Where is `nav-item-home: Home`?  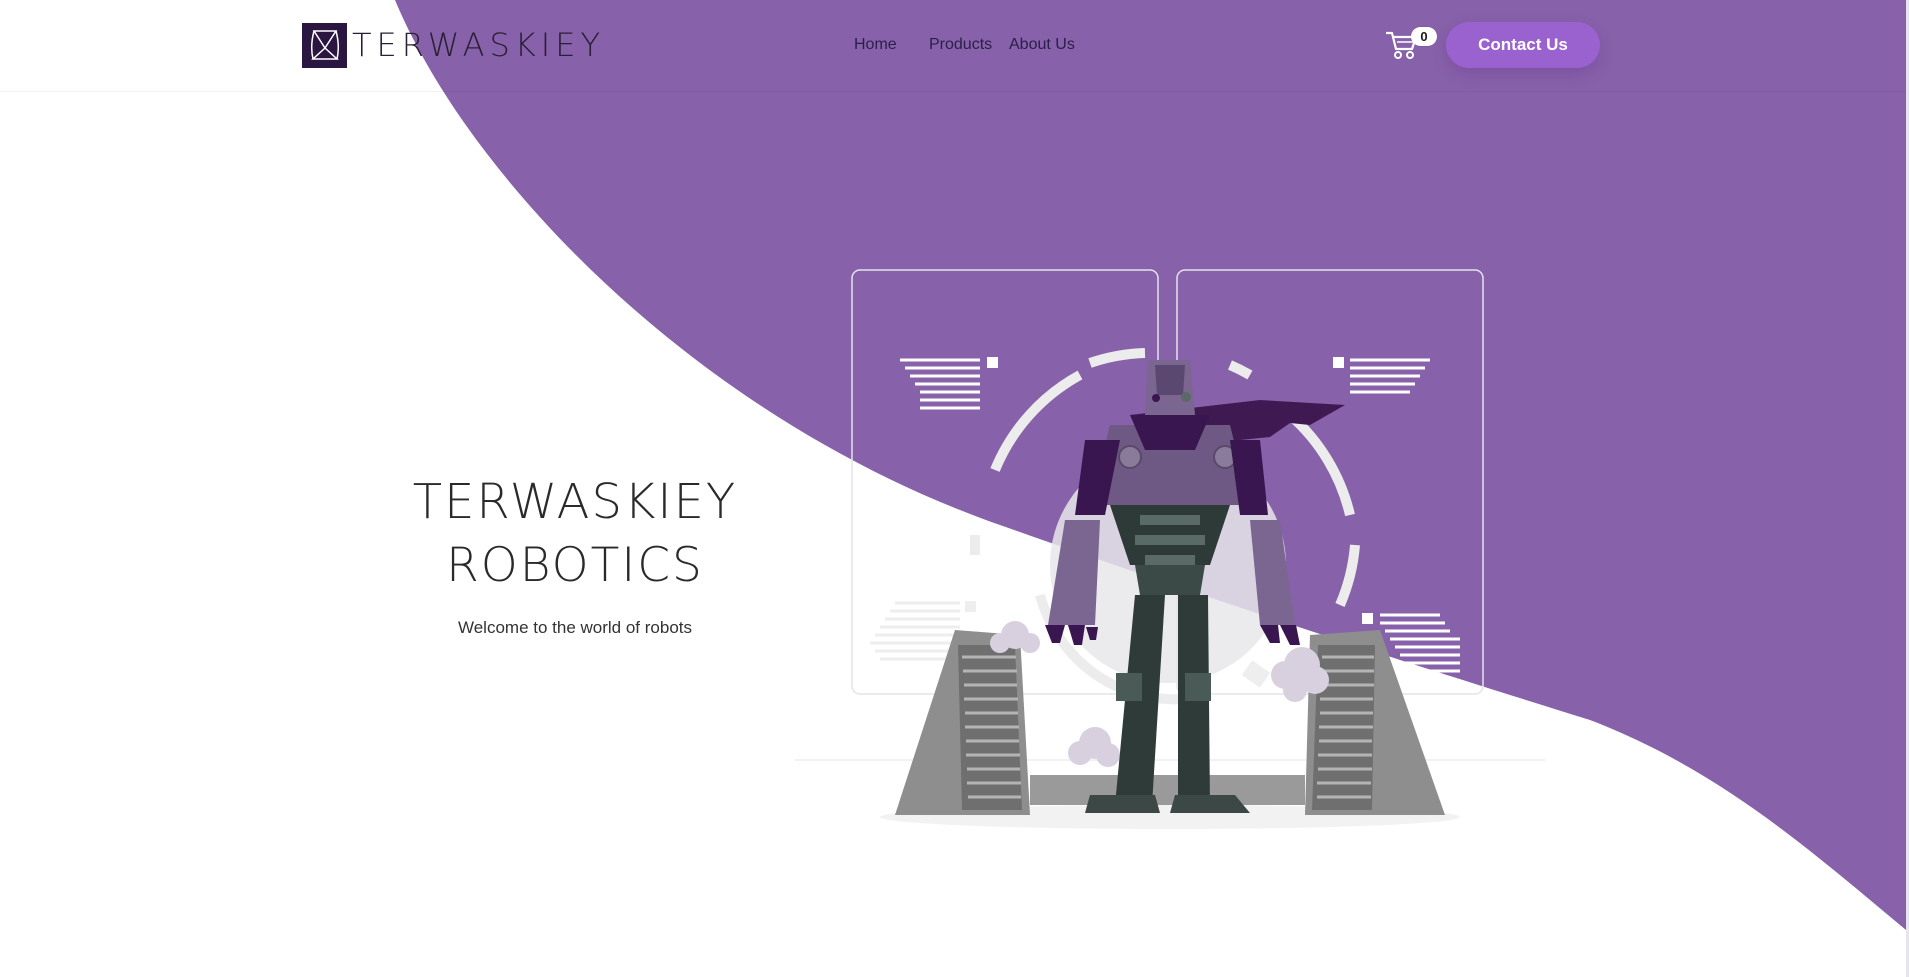 nav-item-home: Home is located at coordinates (875, 45).